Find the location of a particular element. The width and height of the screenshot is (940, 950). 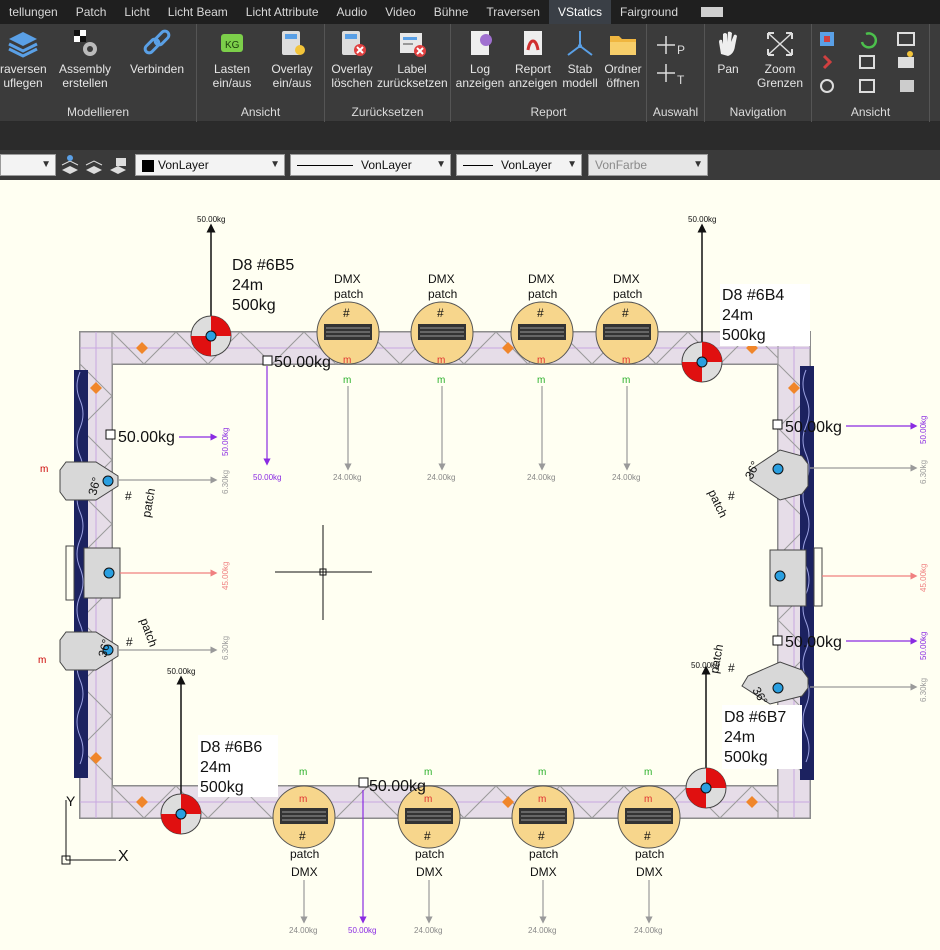

traversen-auflegen-button: raversen uflegen is located at coordinates (23, 59).